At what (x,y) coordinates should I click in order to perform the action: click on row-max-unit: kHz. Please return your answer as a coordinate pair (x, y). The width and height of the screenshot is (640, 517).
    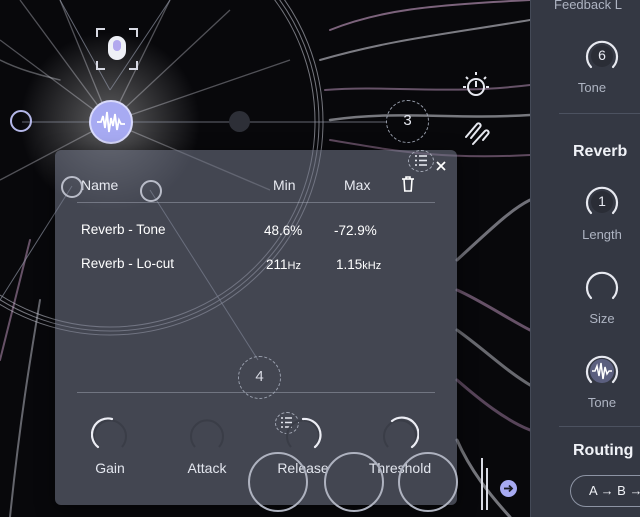
    Looking at the image, I should click on (372, 266).